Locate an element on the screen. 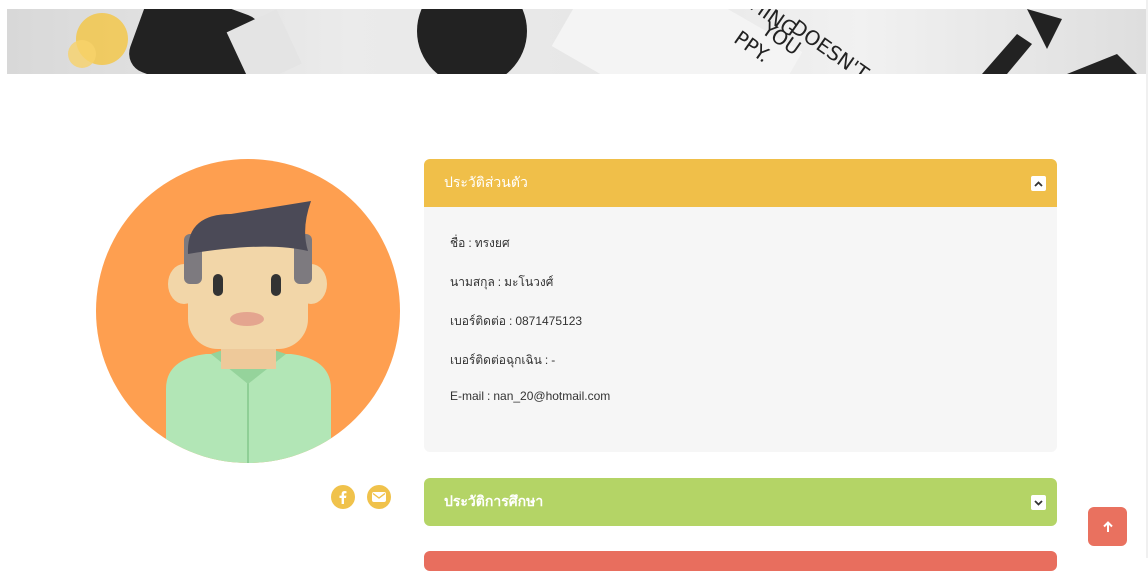  chevron-up-icon is located at coordinates (1038, 183).